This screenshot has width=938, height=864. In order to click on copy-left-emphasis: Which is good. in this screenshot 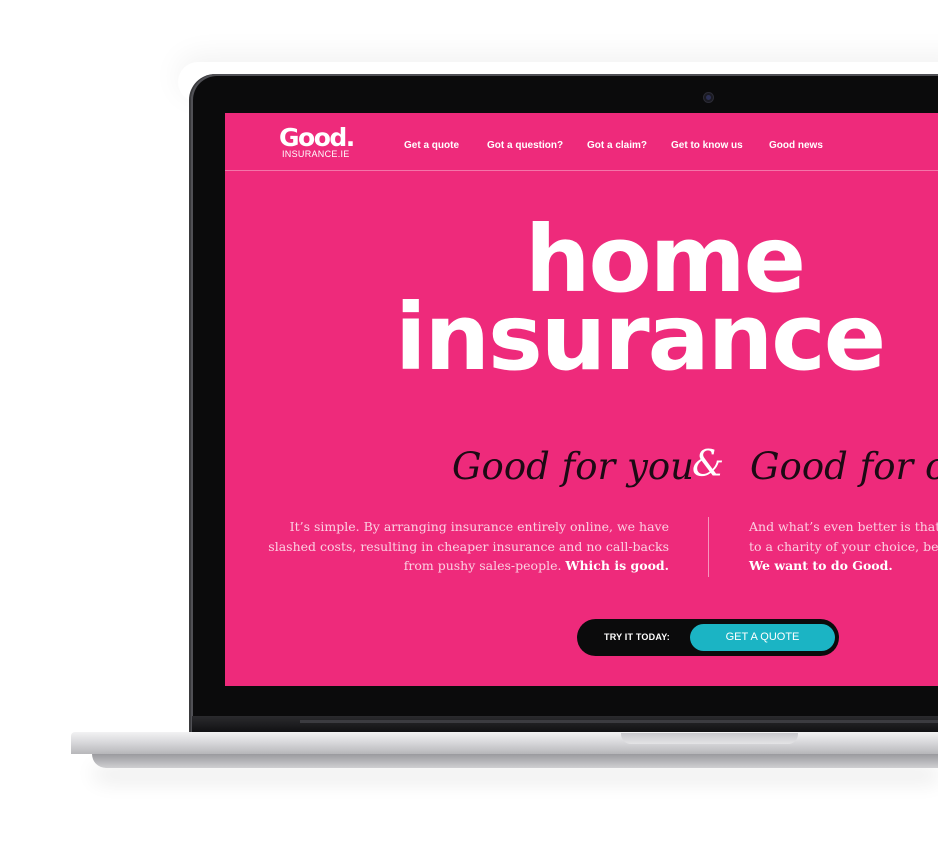, I will do `click(617, 565)`.